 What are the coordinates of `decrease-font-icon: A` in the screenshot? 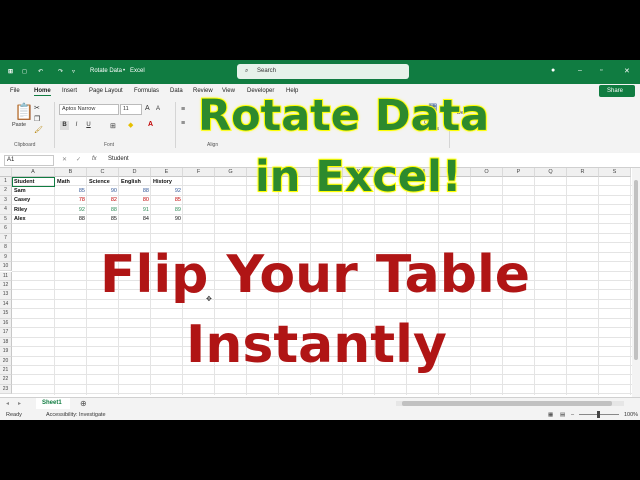 It's located at (158, 109).